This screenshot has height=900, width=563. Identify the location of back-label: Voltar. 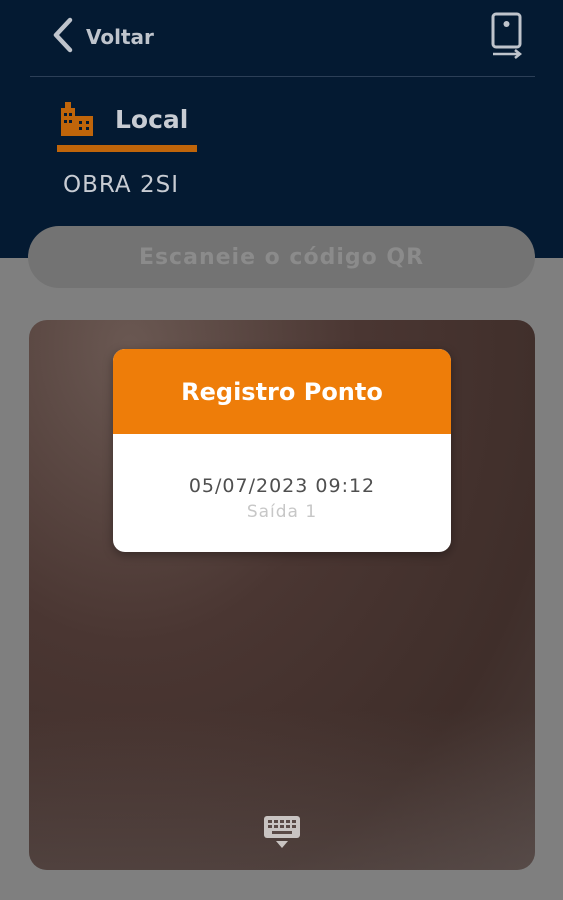
(120, 37).